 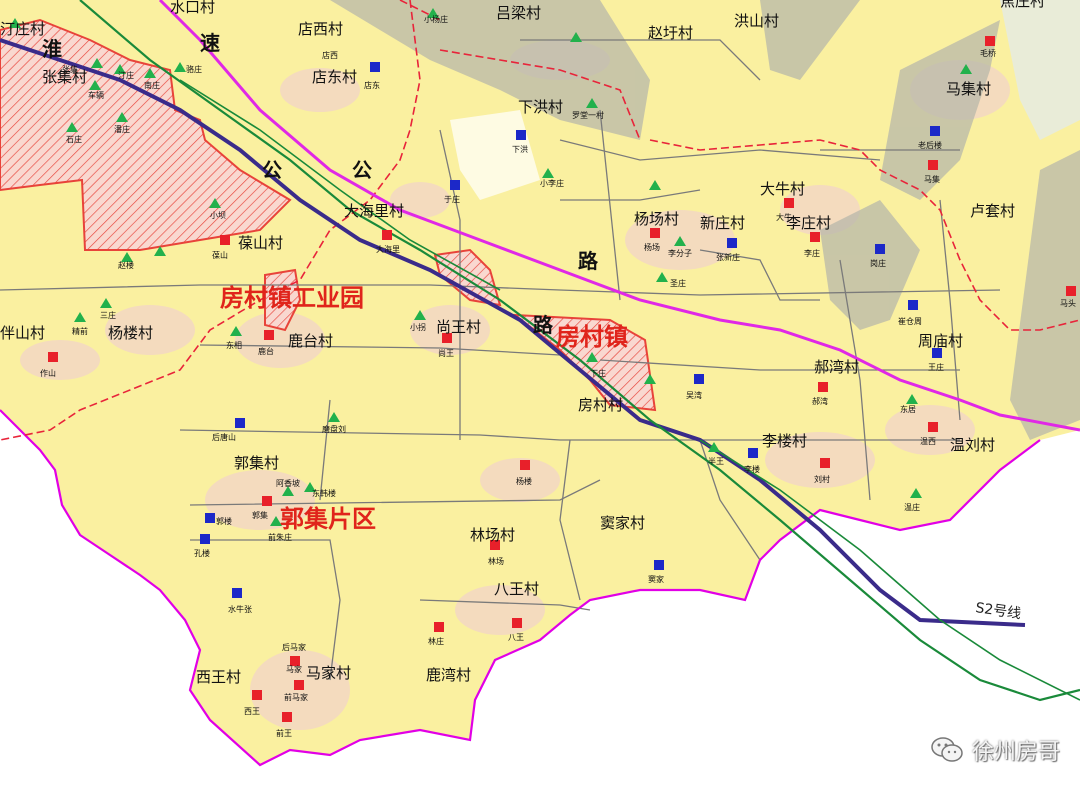 What do you see at coordinates (518, 13) in the screenshot?
I see `village-label: 吕梁村` at bounding box center [518, 13].